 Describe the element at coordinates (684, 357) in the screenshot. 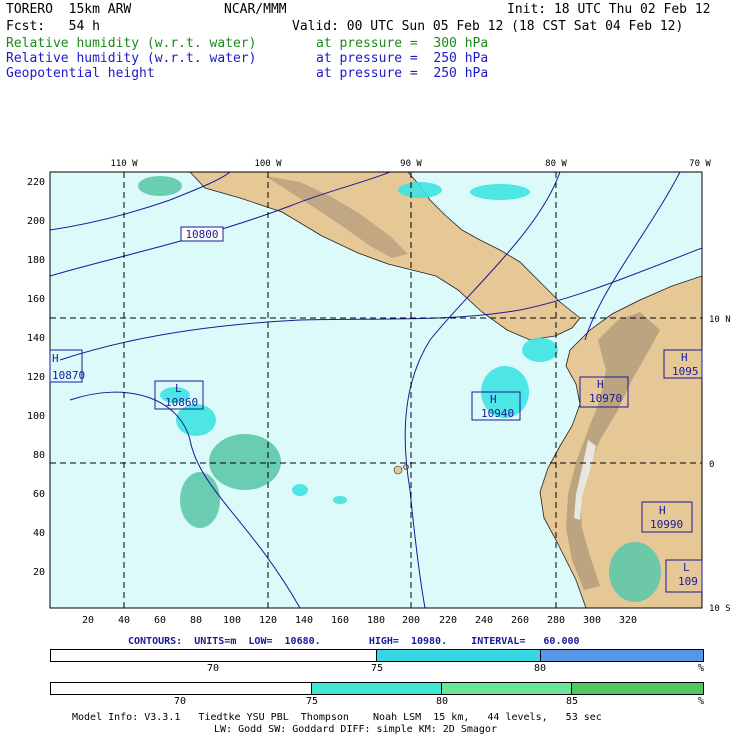

I see `high-marker-4-letter: H` at that location.